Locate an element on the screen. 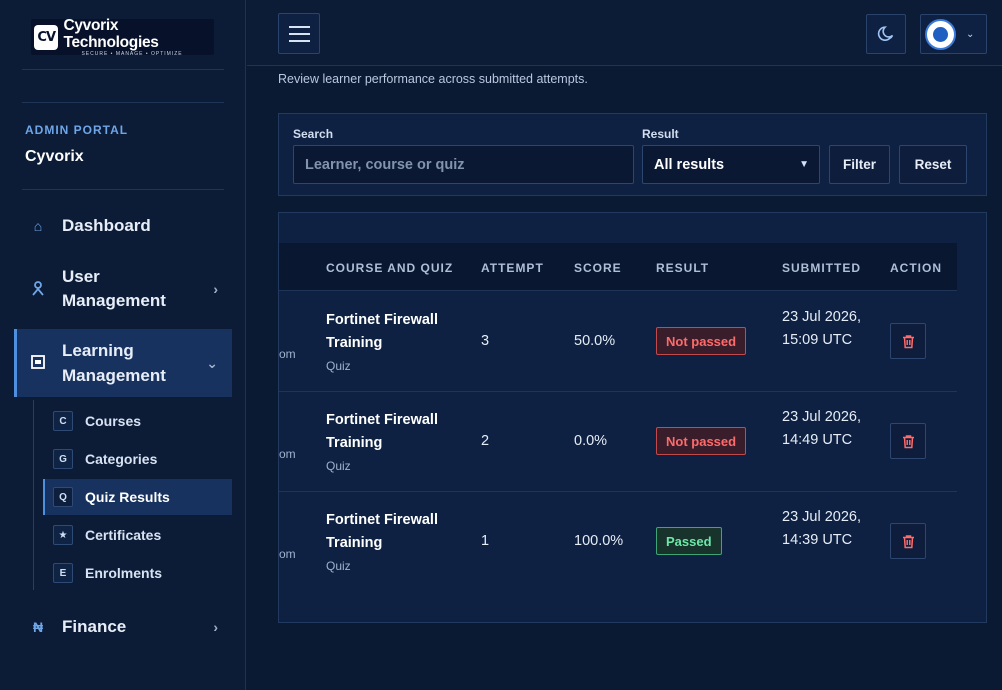 The image size is (1002, 690). column-header: SCORE is located at coordinates (598, 268).